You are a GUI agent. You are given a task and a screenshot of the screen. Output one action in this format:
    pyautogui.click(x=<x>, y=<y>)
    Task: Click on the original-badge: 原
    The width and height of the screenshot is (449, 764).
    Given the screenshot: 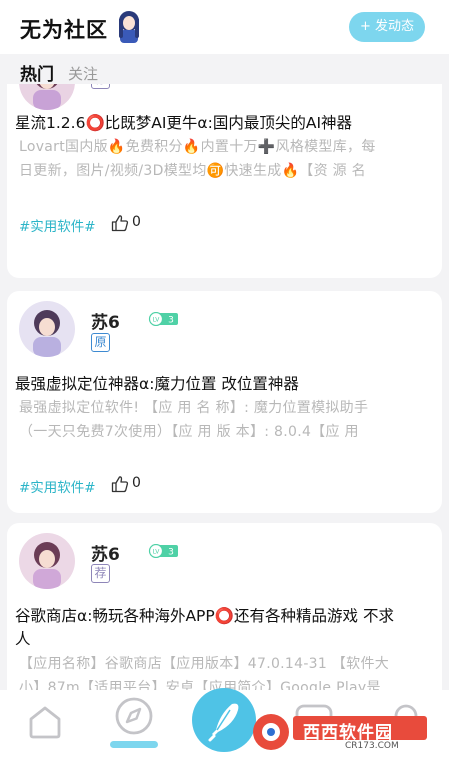 What is the action you would take?
    pyautogui.click(x=100, y=342)
    